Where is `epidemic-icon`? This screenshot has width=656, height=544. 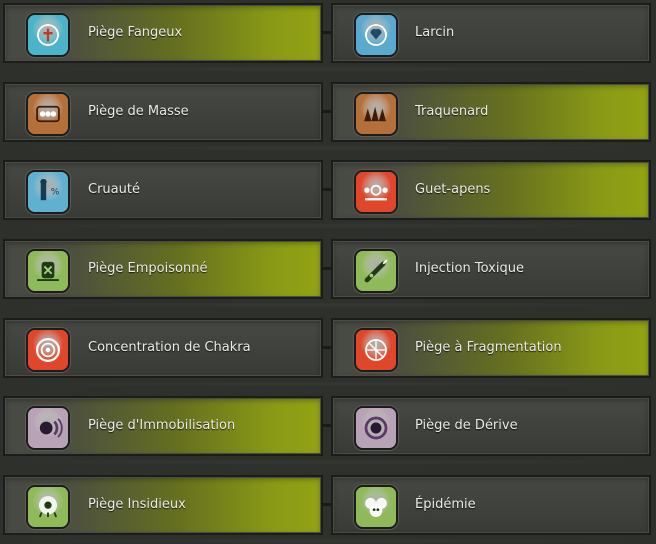
epidemic-icon is located at coordinates (376, 507).